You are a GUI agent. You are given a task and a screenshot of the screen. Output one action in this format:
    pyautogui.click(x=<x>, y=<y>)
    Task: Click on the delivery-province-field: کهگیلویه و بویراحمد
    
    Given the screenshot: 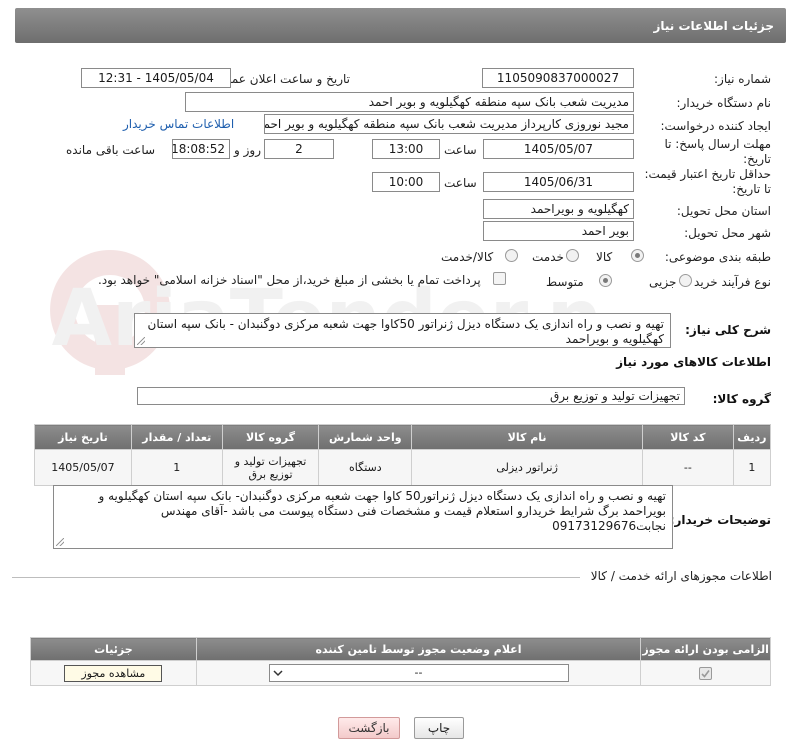 What is the action you would take?
    pyautogui.click(x=558, y=209)
    